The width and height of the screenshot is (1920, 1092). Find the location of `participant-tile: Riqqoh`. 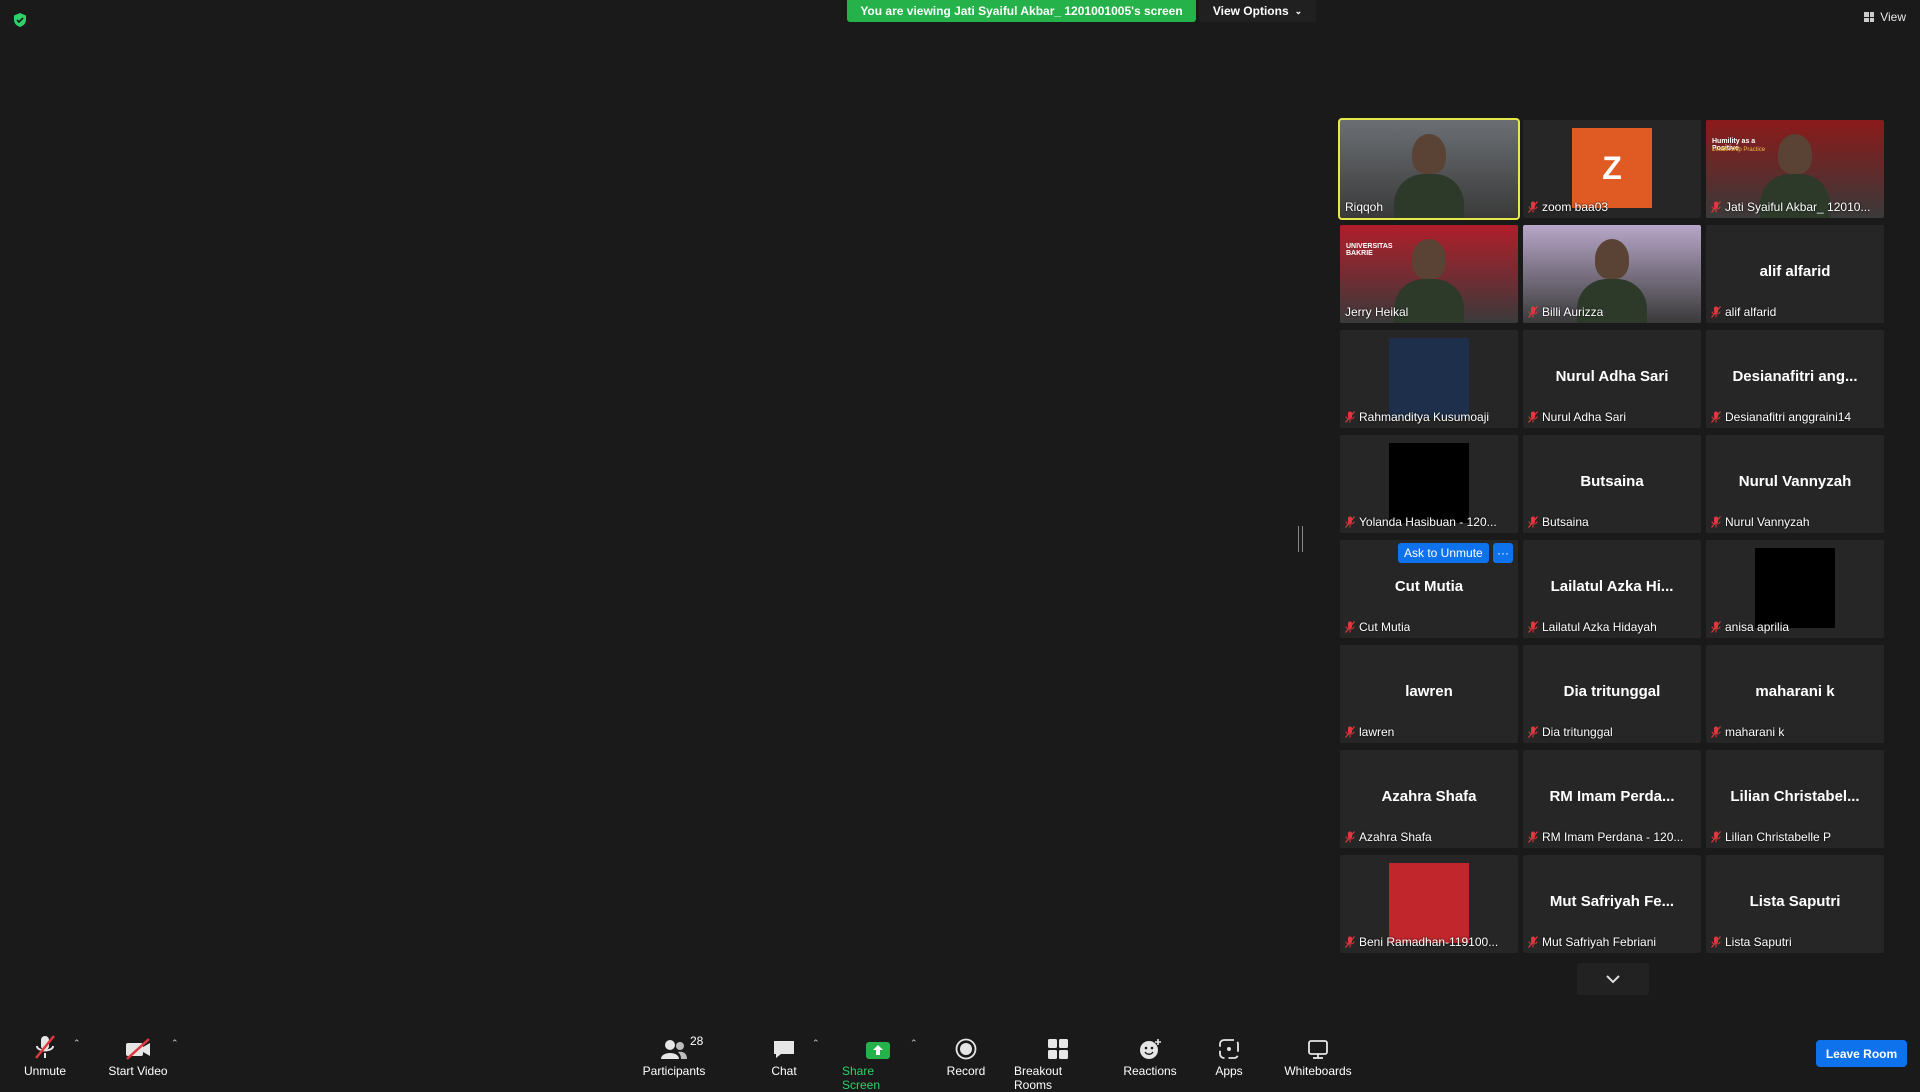

participant-tile: Riqqoh is located at coordinates (1429, 169).